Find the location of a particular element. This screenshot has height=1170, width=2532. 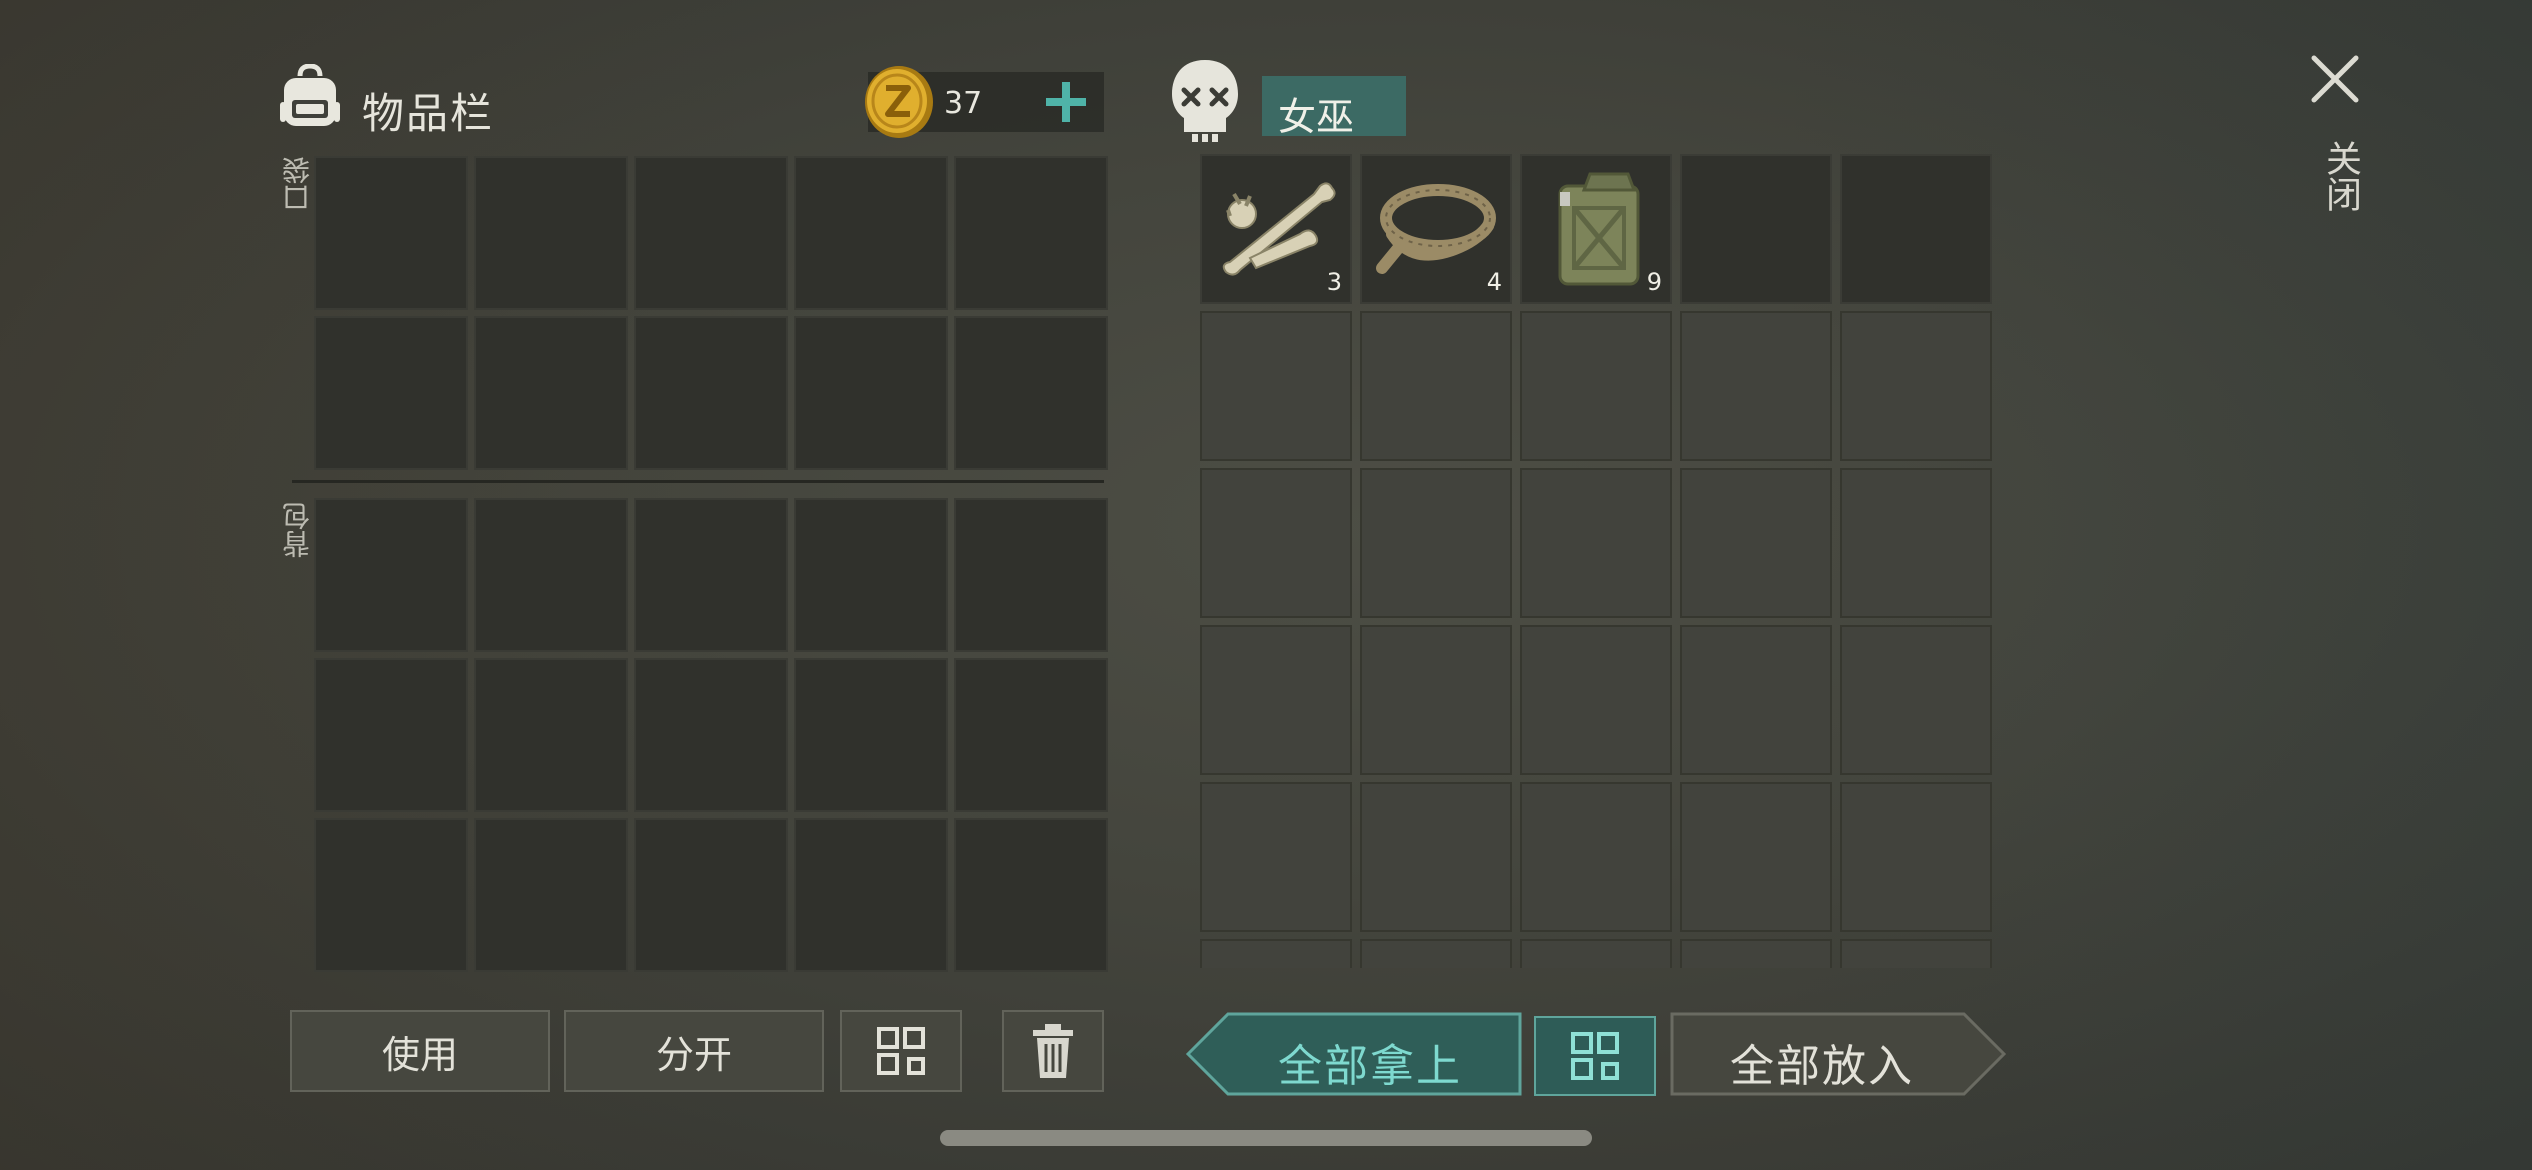

pocket-label: 口袋 is located at coordinates (297, 184).